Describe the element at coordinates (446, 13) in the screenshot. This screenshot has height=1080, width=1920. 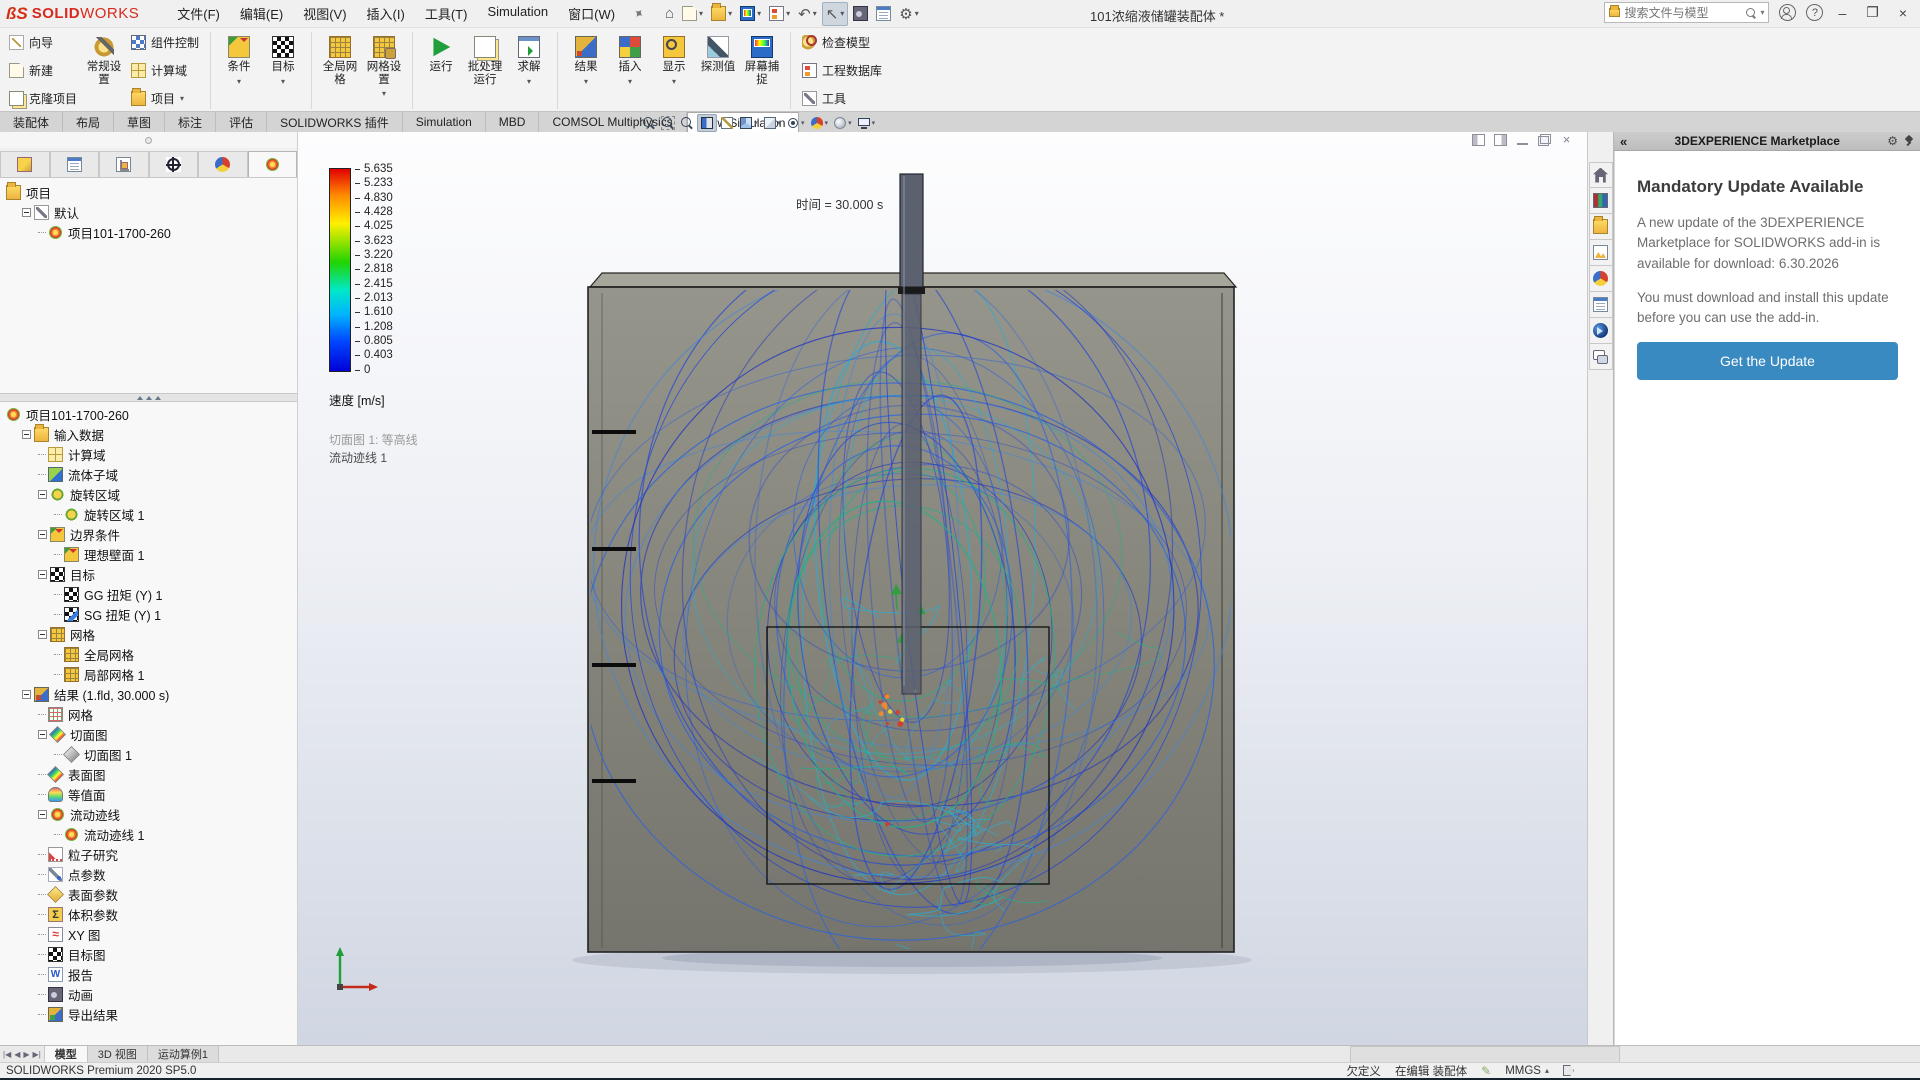
I see `menu-工具-t: 工具(T)` at that location.